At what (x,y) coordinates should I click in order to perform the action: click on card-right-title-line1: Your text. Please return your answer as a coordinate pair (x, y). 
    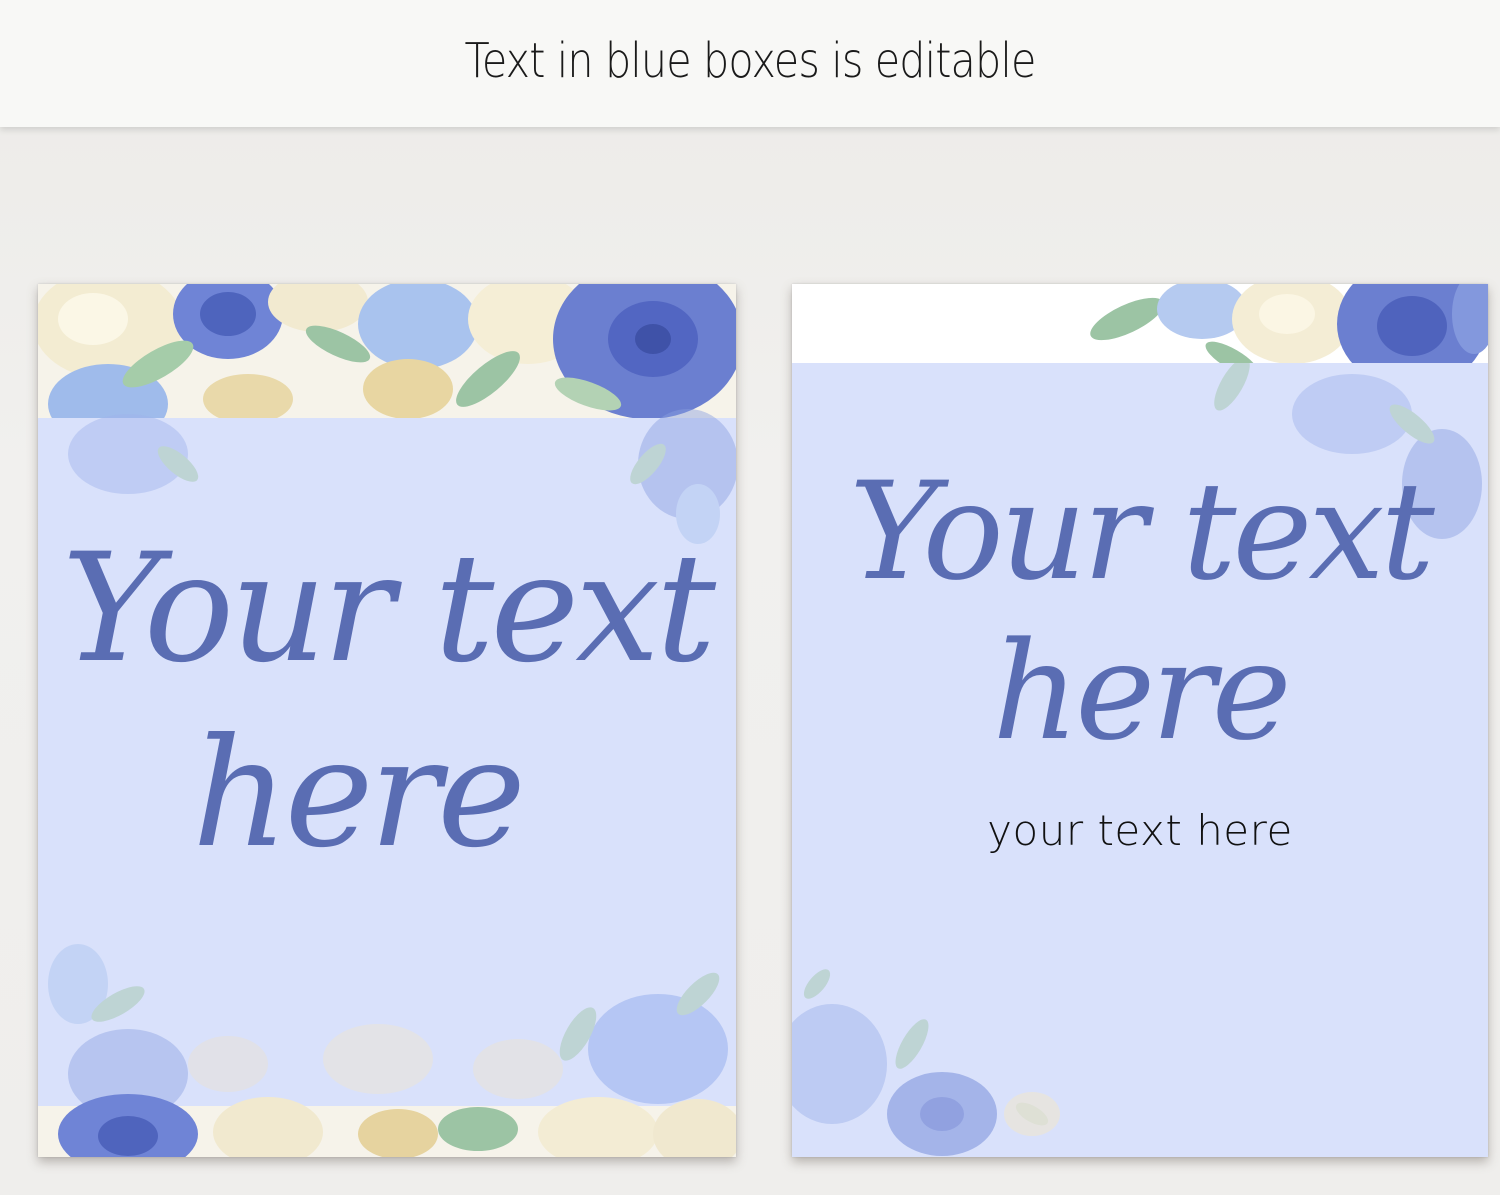
    Looking at the image, I should click on (1140, 531).